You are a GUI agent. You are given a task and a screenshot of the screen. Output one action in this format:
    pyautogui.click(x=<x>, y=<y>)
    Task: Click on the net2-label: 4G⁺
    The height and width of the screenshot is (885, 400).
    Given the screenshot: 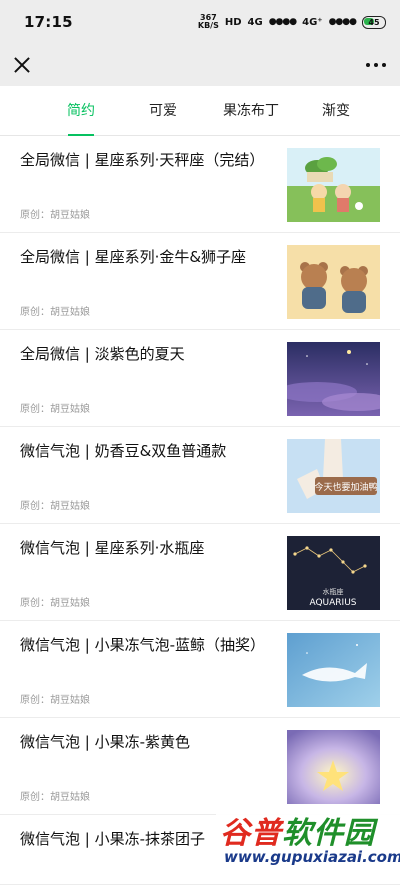 What is the action you would take?
    pyautogui.click(x=312, y=22)
    